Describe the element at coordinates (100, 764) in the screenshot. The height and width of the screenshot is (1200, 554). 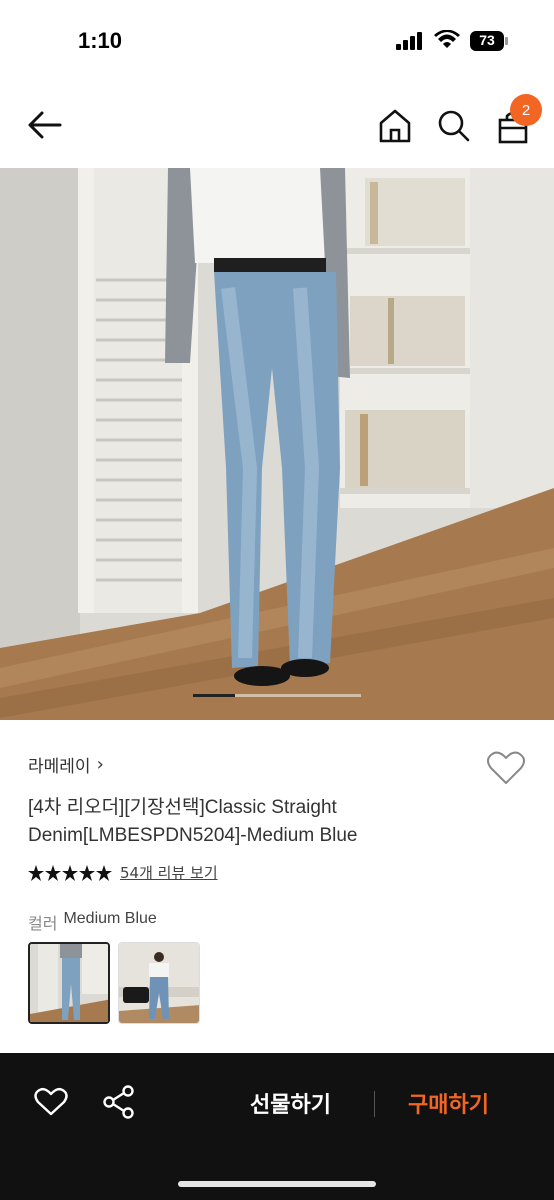
I see `chevron-right-icon: ›` at that location.